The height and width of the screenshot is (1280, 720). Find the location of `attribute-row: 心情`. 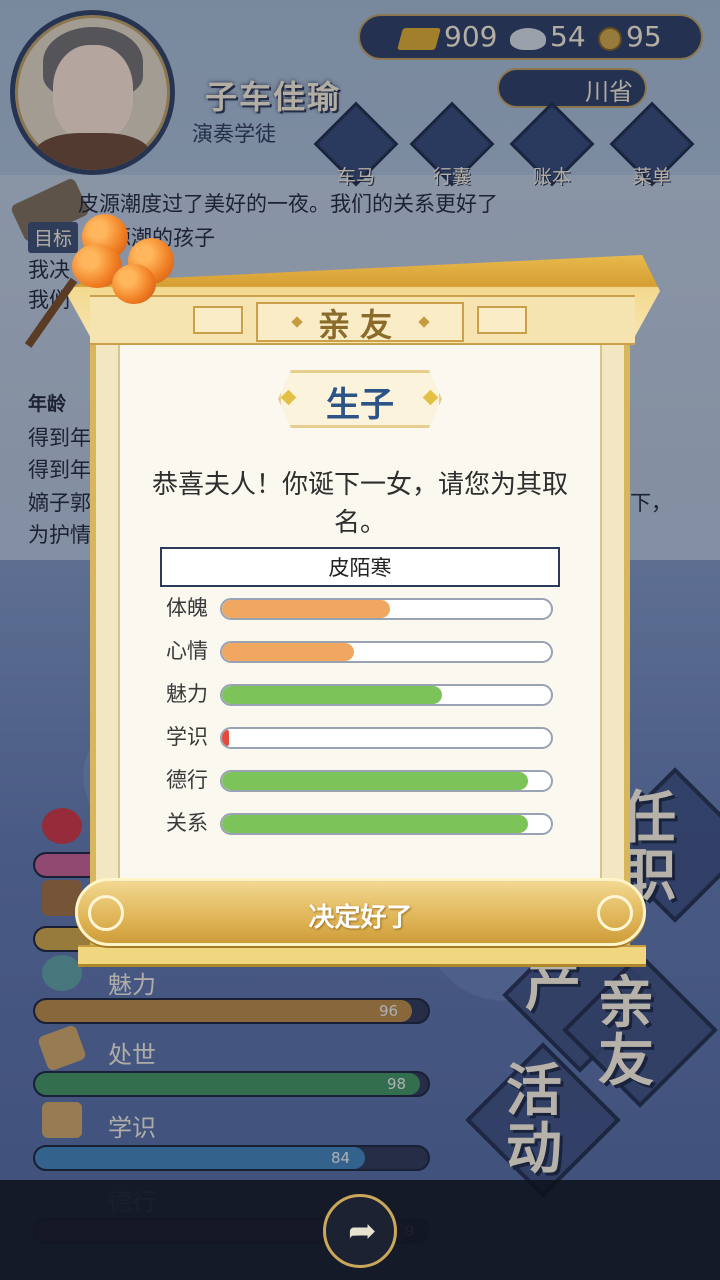

attribute-row: 心情 is located at coordinates (357, 651).